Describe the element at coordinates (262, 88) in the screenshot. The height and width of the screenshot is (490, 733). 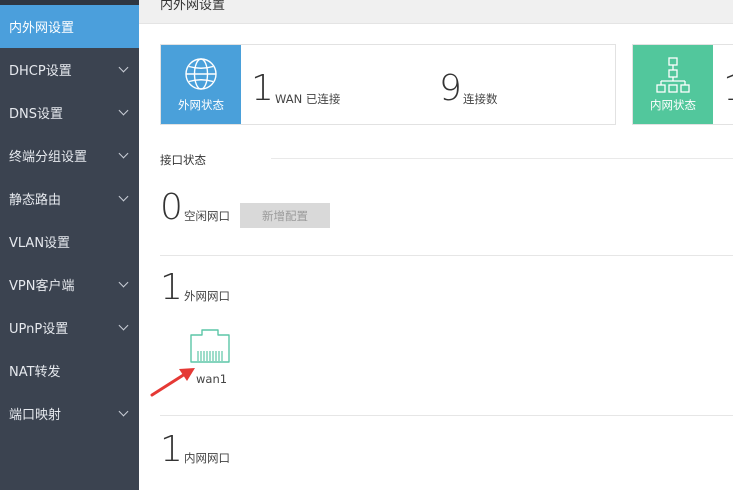
I see `wan-connected-count: 1` at that location.